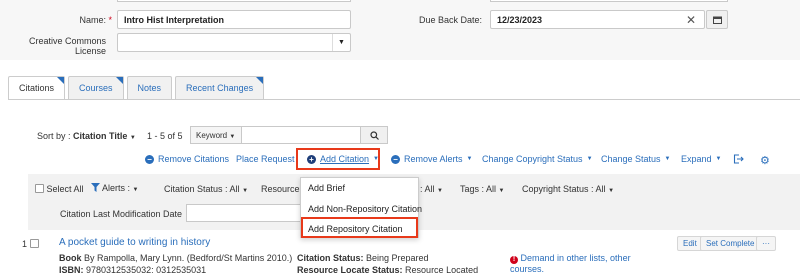 The image size is (800, 273). Describe the element at coordinates (338, 159) in the screenshot. I see `add-citation-highlight` at that location.